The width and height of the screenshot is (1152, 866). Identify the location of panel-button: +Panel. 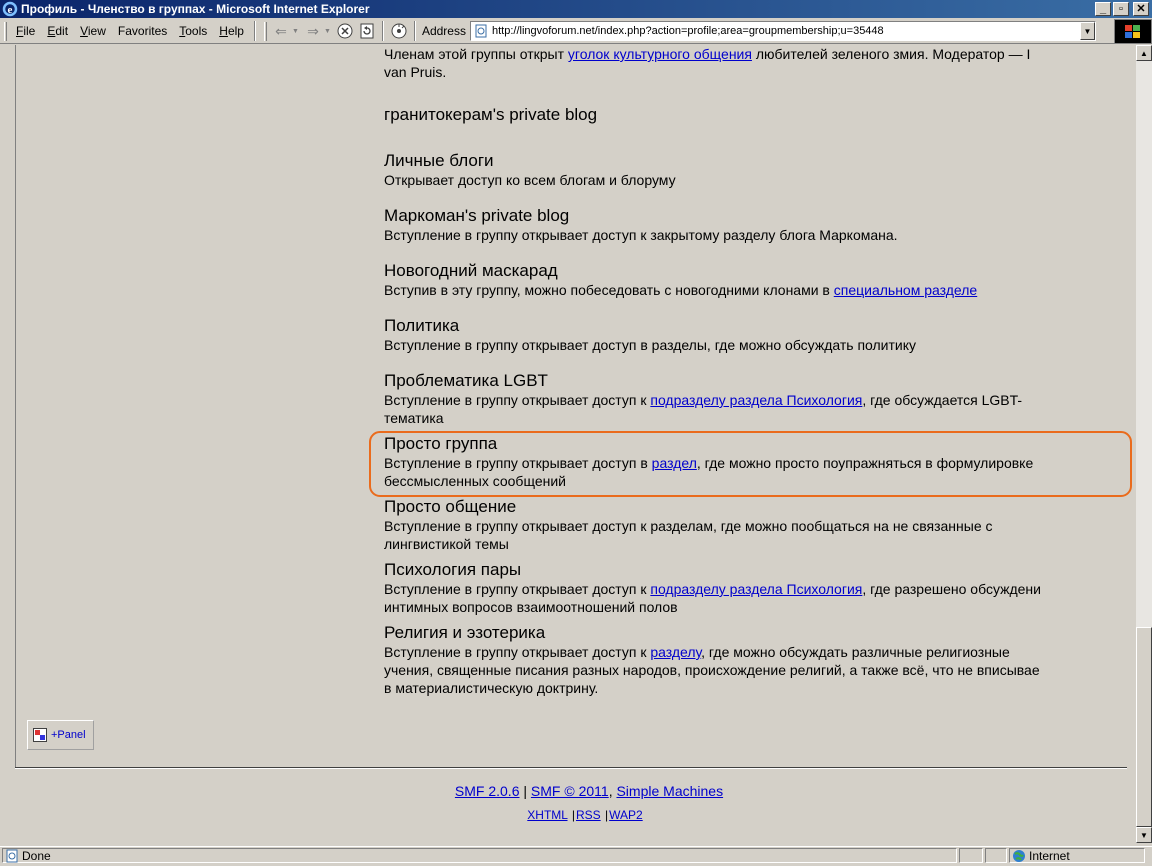
(60, 735).